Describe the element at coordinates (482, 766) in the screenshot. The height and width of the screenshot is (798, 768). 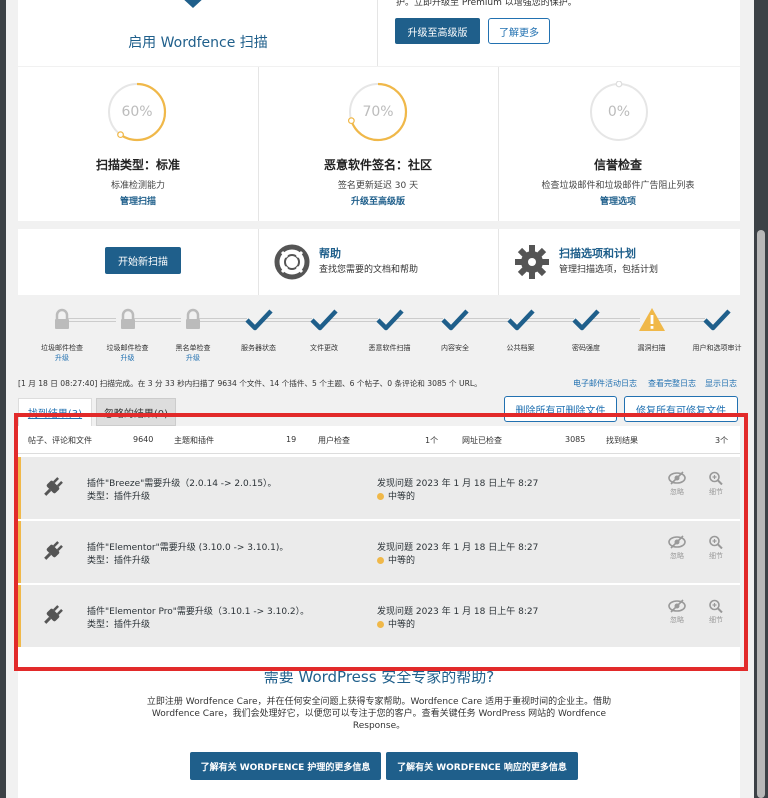
I see `response-button: 了解有关 WORDFENCE 响应的更多信息` at that location.